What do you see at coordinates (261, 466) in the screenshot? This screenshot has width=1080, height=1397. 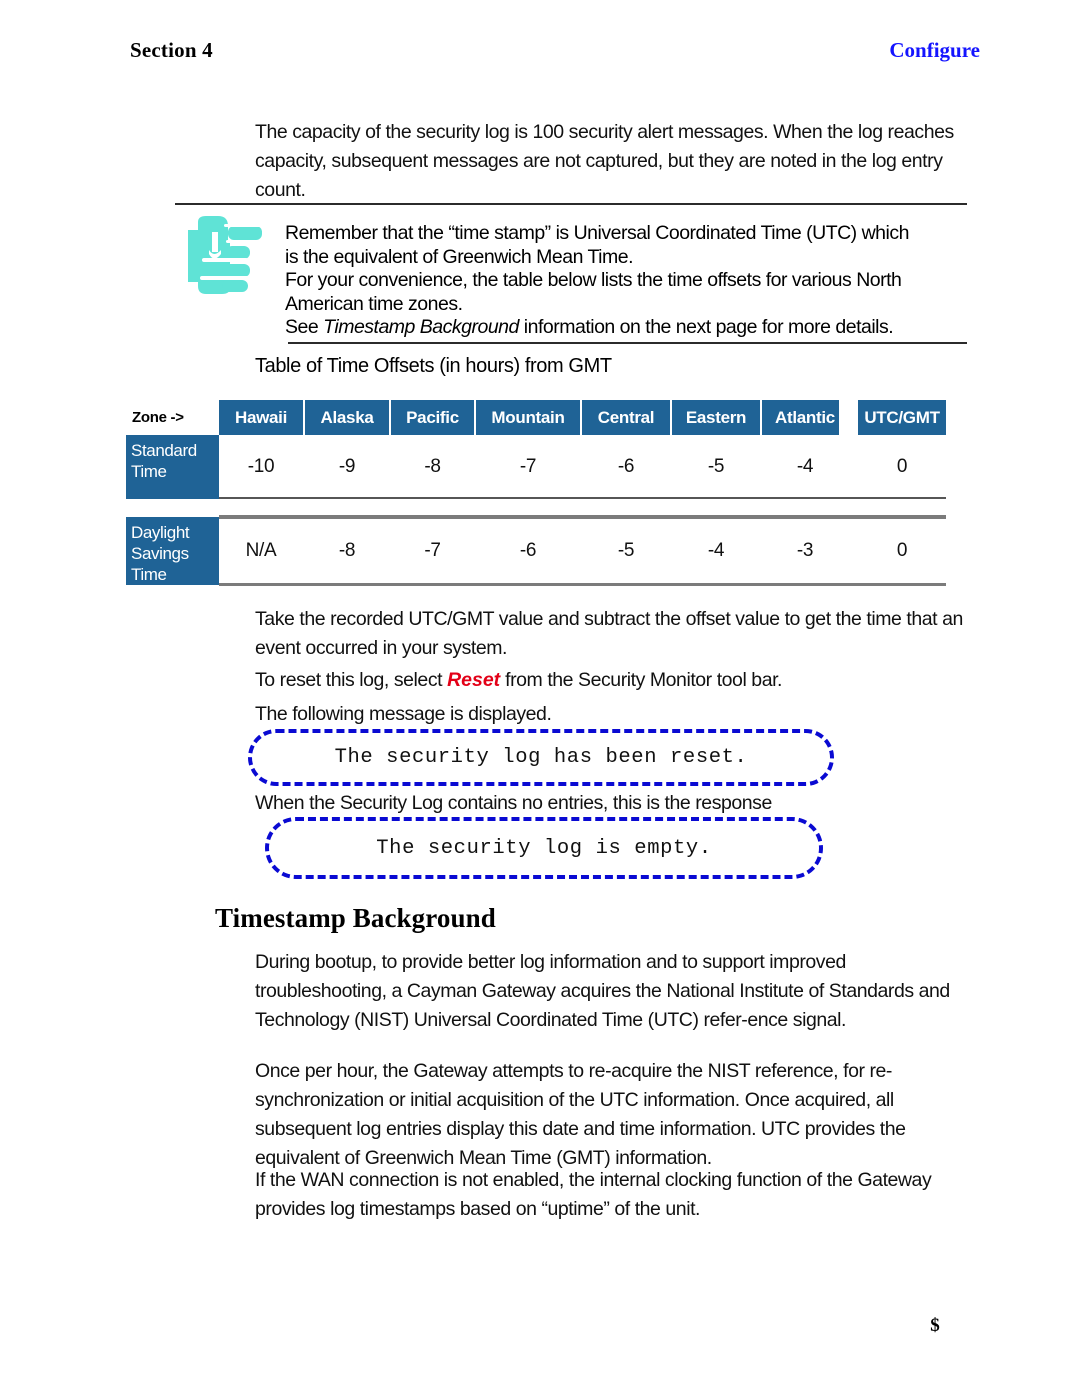 I see `cell-standard-hawaii: -10` at bounding box center [261, 466].